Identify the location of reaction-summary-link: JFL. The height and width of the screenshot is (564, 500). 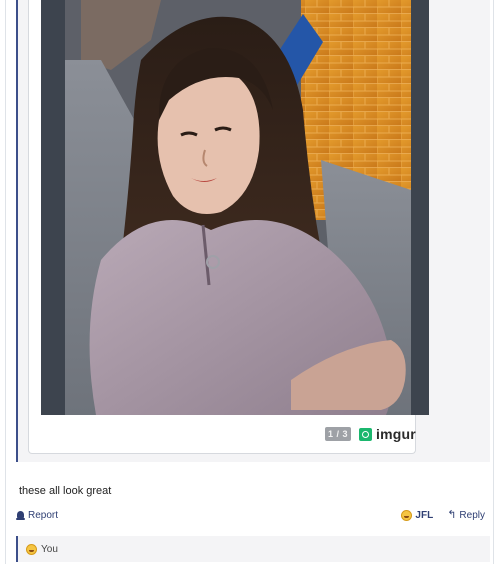
(417, 515).